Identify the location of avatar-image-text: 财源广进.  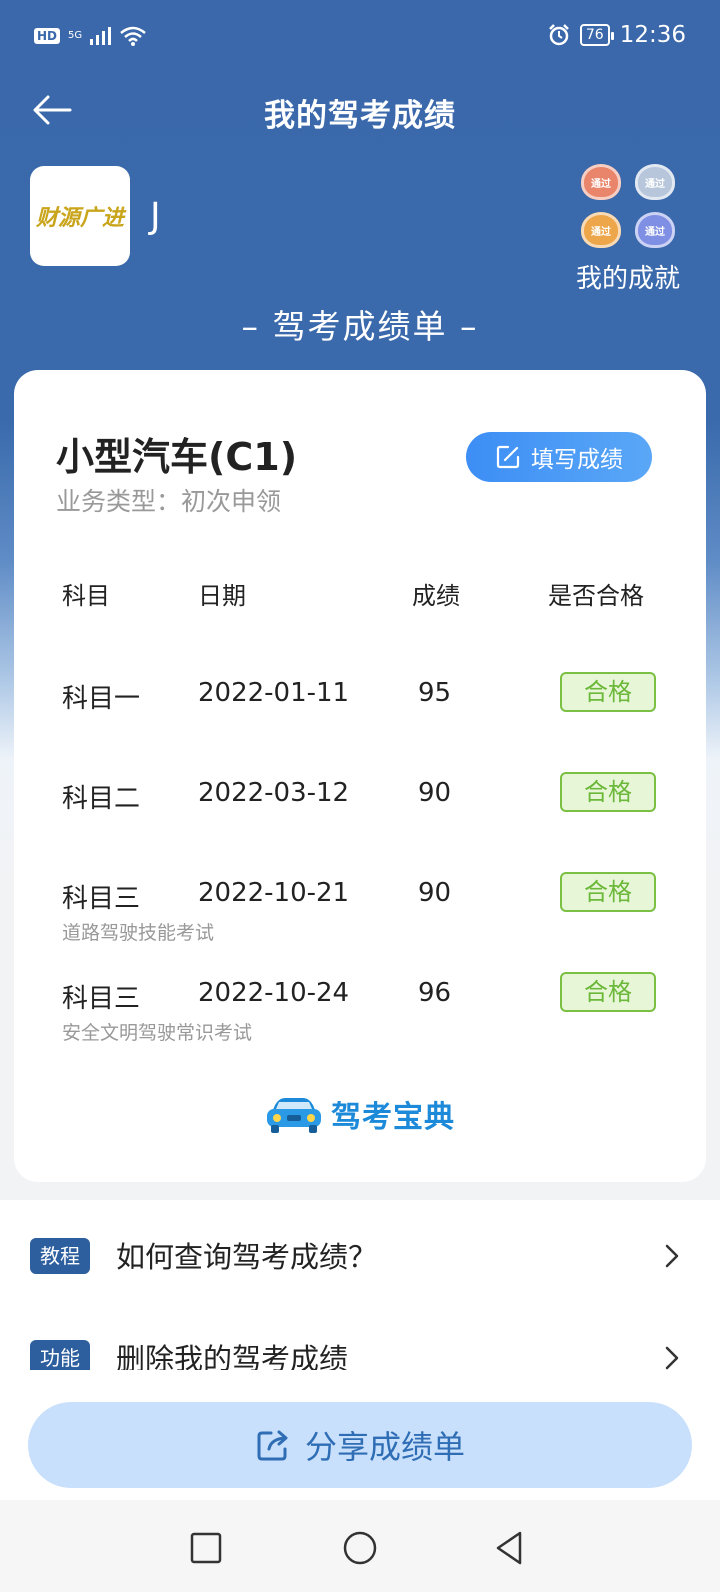
(79, 218).